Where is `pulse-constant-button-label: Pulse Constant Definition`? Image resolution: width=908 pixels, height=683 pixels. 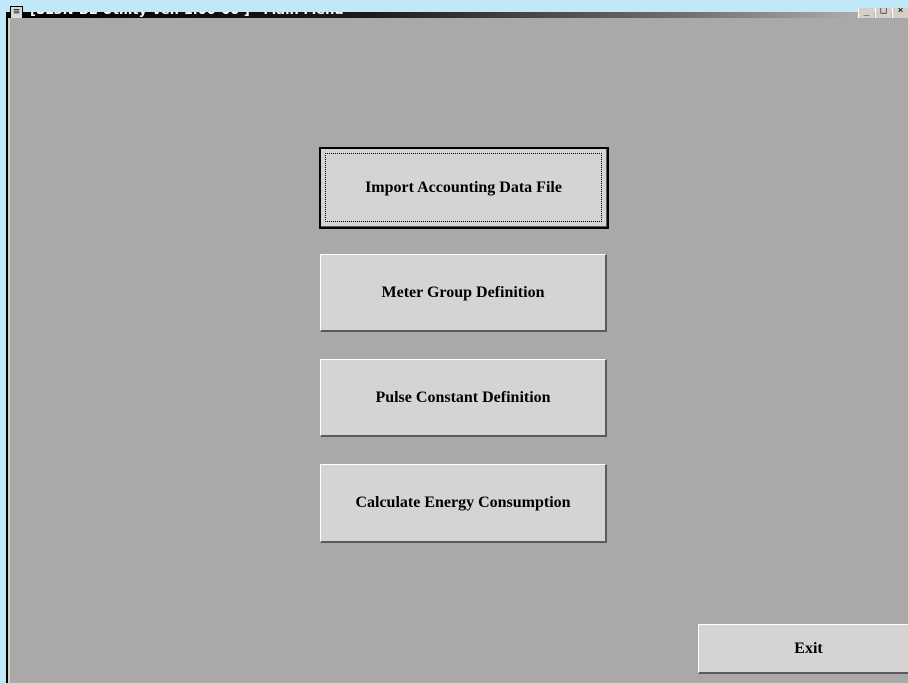
pulse-constant-button-label: Pulse Constant Definition is located at coordinates (463, 397).